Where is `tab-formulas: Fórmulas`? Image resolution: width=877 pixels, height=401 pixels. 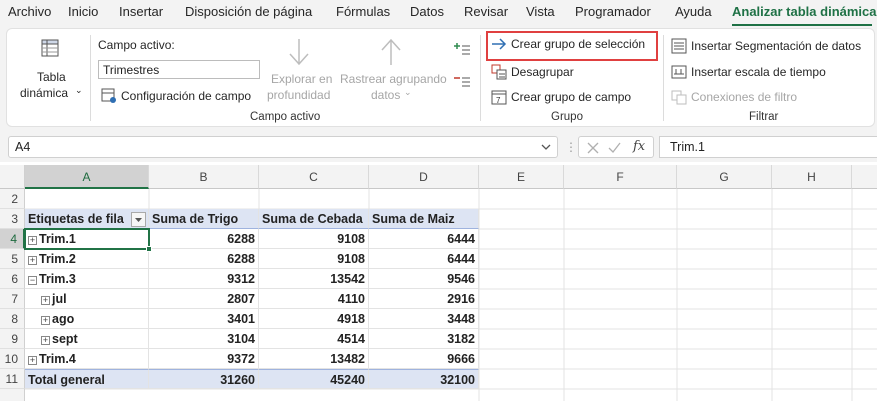
tab-formulas: Fórmulas is located at coordinates (363, 11).